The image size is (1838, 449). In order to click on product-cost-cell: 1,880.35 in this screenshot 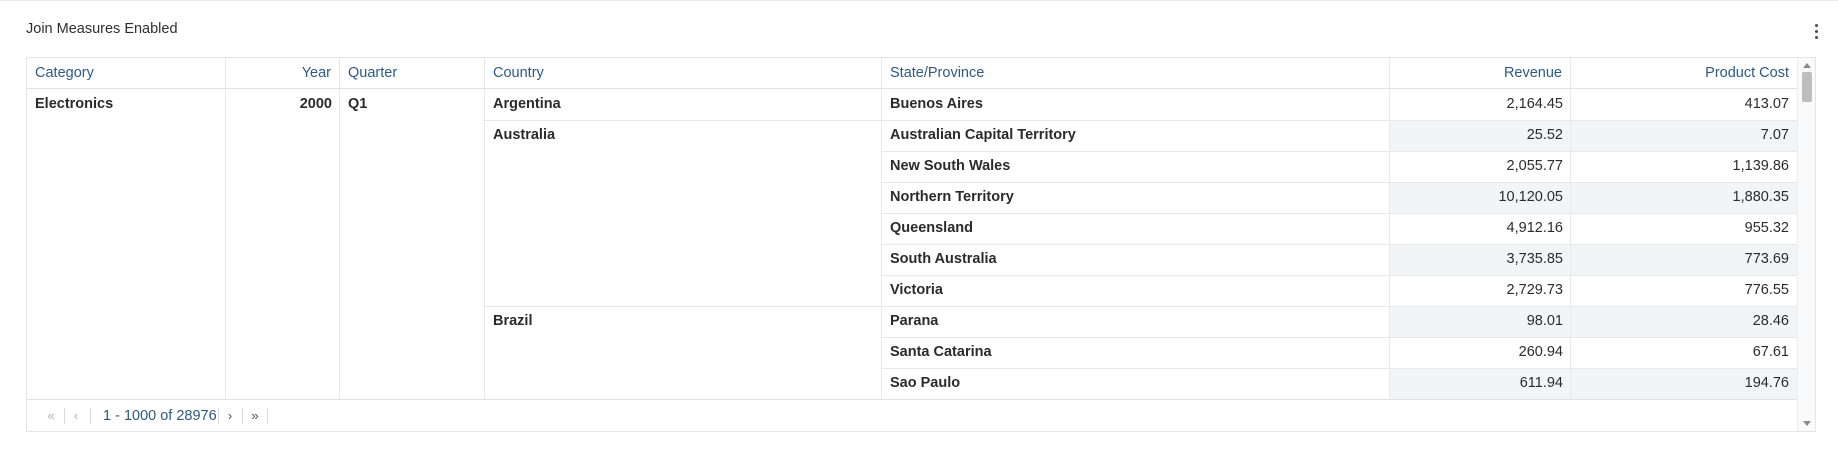, I will do `click(1760, 197)`.